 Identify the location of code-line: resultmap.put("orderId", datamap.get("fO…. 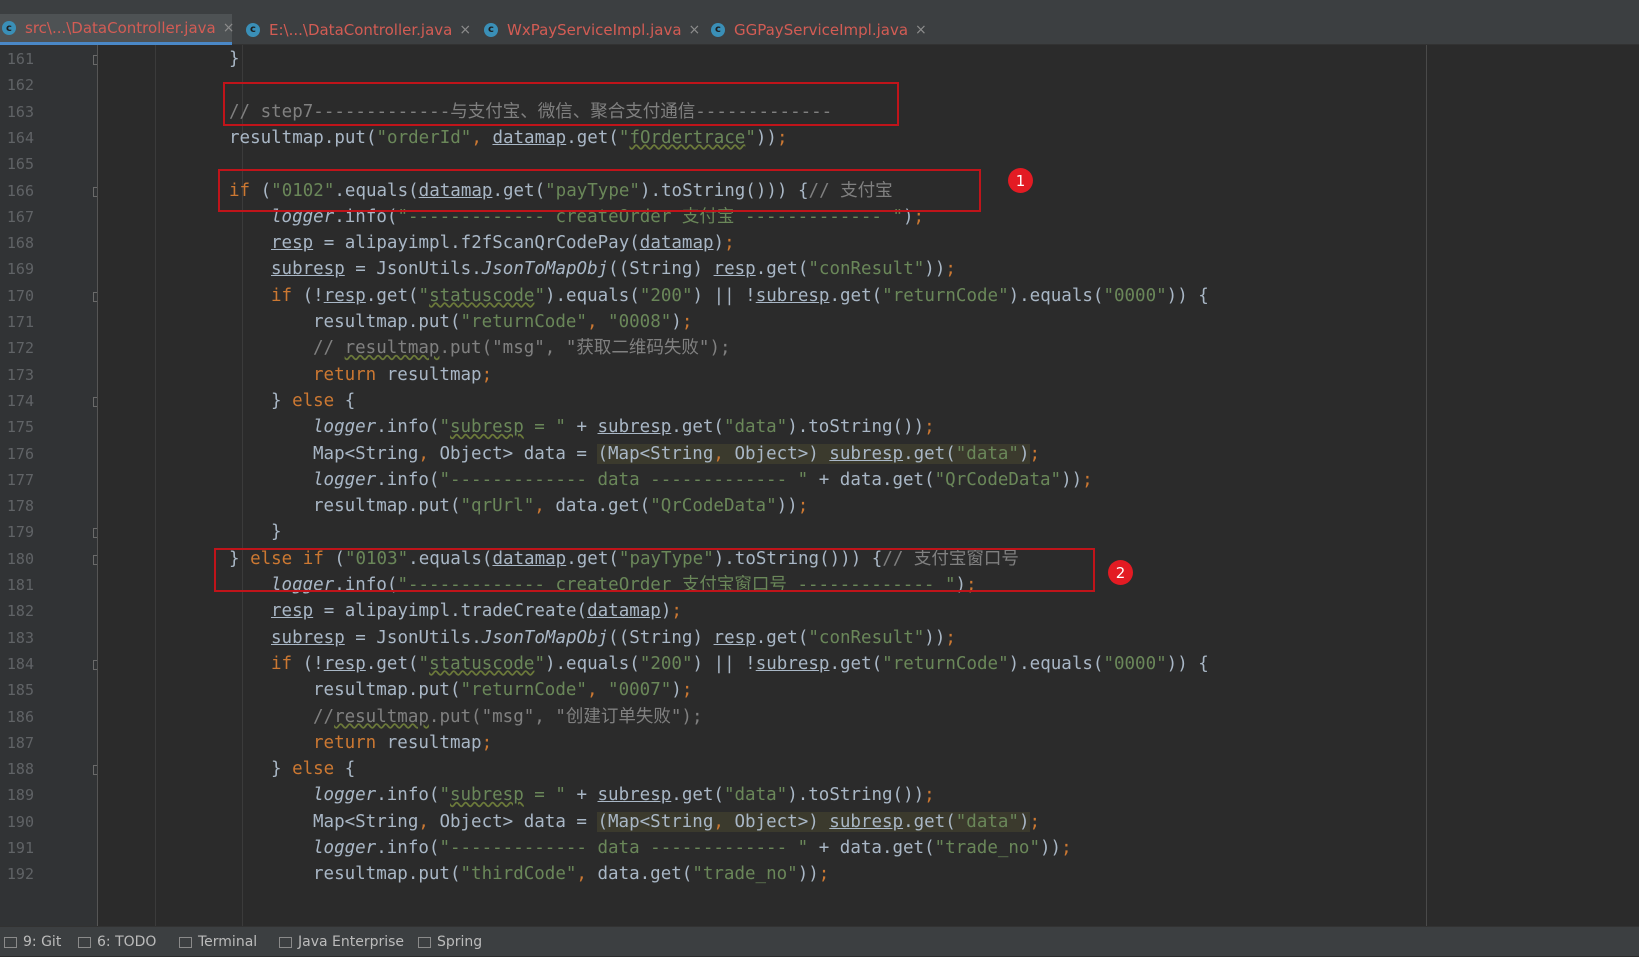
(508, 138).